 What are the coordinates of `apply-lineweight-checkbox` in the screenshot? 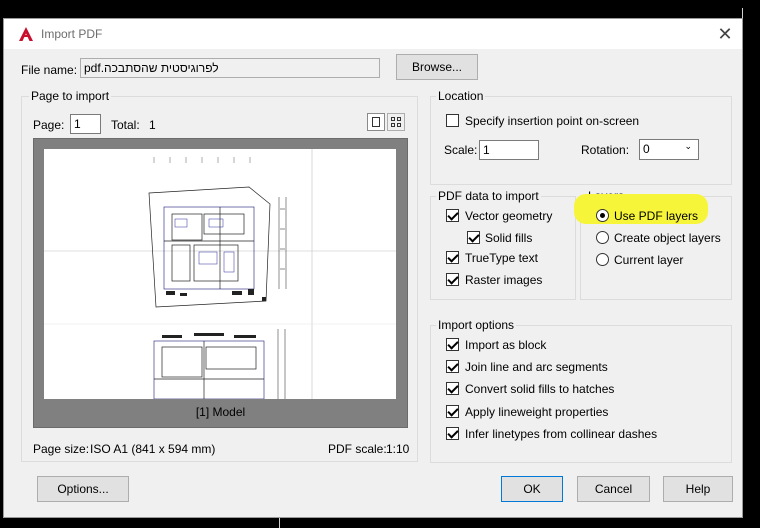 It's located at (452, 411).